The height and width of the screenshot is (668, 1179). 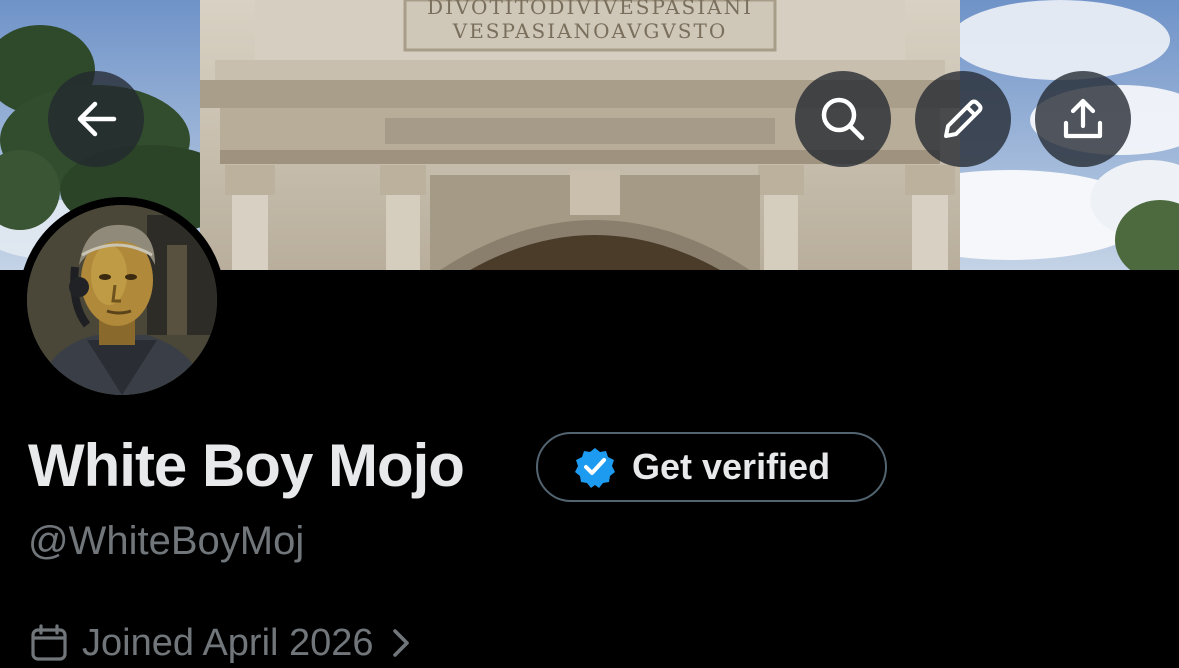 I want to click on back-button, so click(x=96, y=119).